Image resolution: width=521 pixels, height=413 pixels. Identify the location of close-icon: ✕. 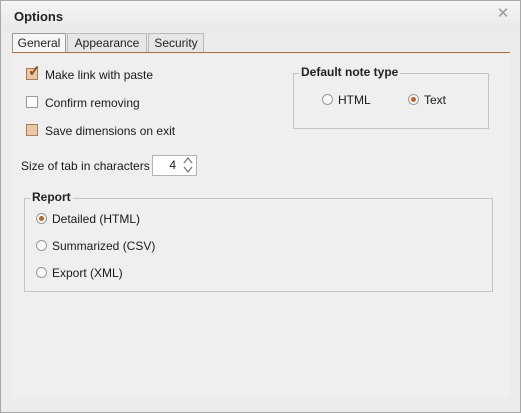
(503, 13).